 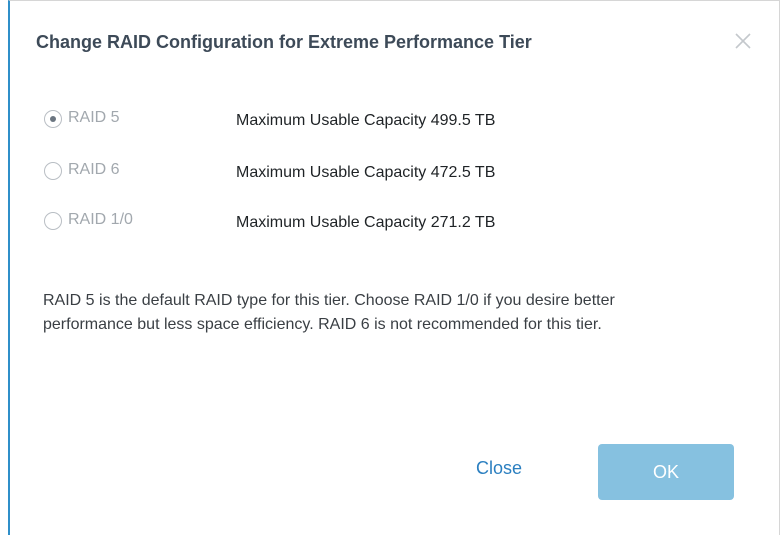 What do you see at coordinates (743, 41) in the screenshot?
I see `close-icon` at bounding box center [743, 41].